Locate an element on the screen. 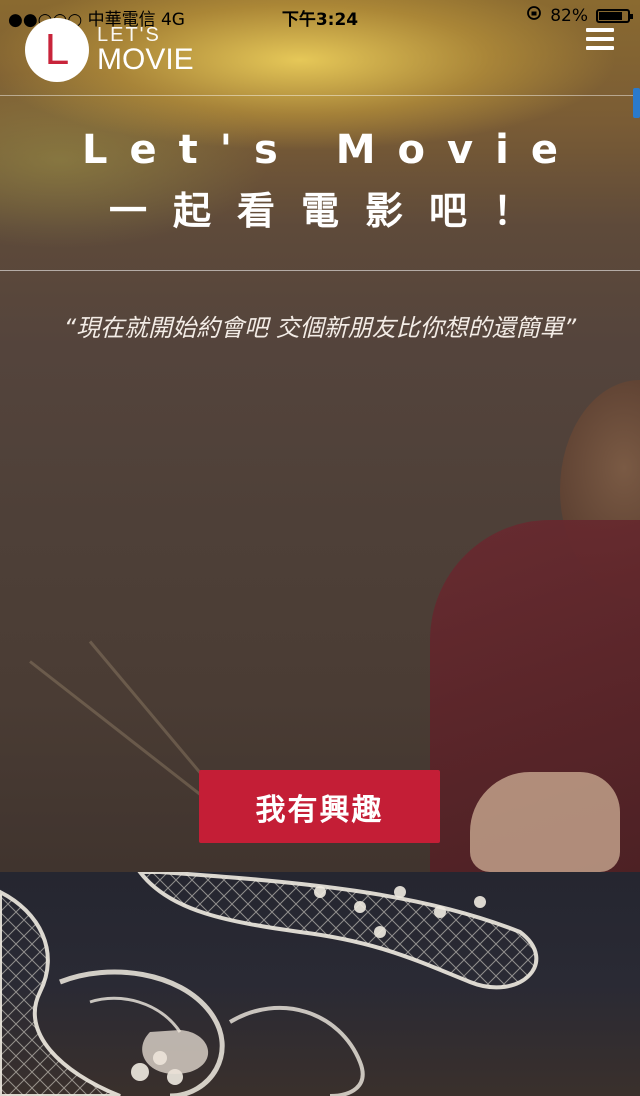 The image size is (640, 1096). hero-headline: Let's Movie 一起看電影吧！ is located at coordinates (320, 180).